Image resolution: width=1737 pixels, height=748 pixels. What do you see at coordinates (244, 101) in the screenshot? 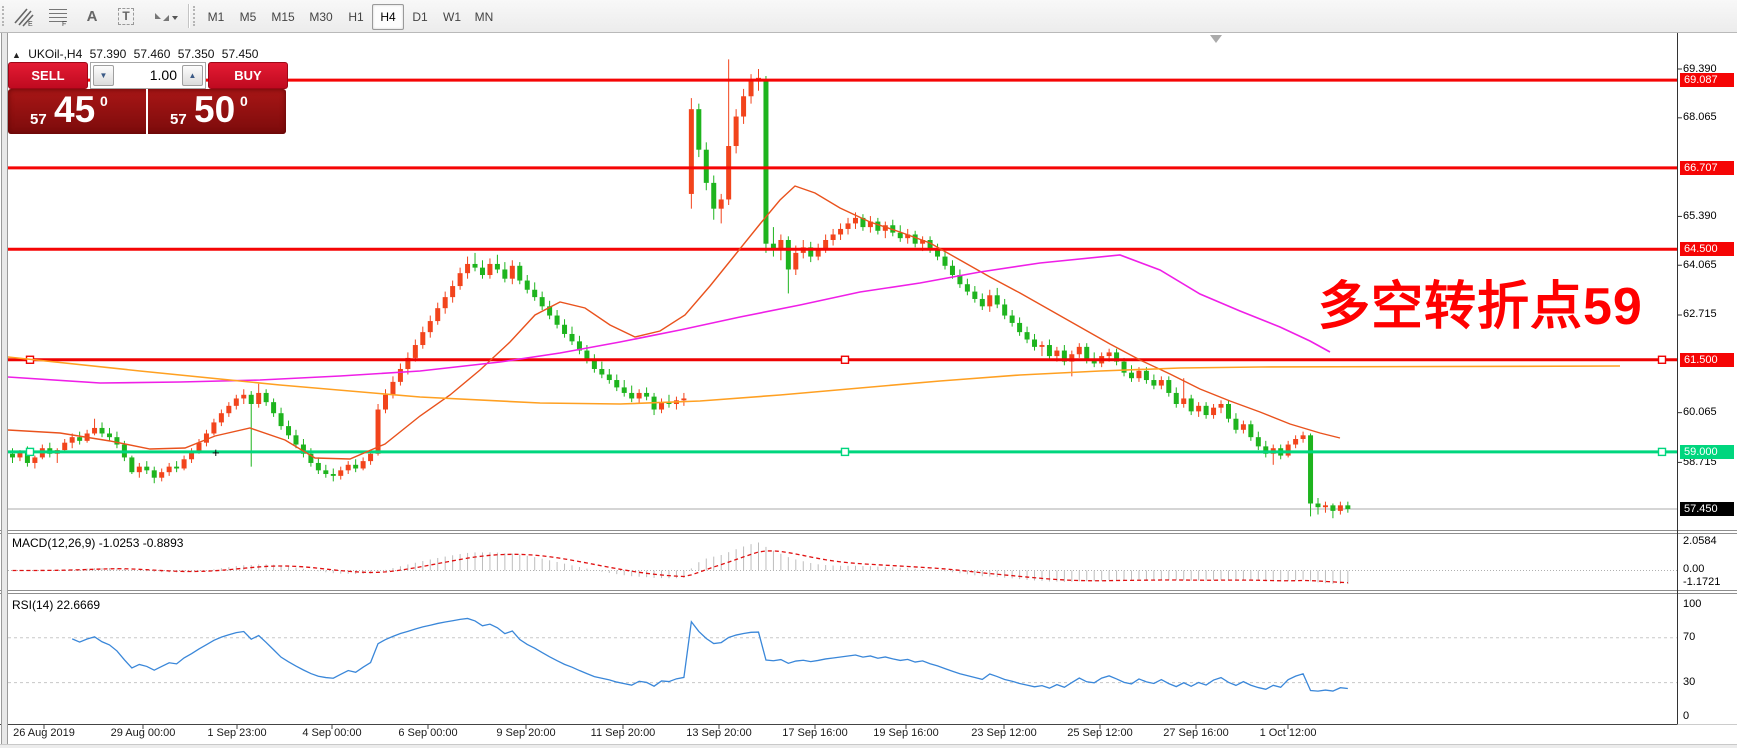
I see `buy-price-sup: 0` at bounding box center [244, 101].